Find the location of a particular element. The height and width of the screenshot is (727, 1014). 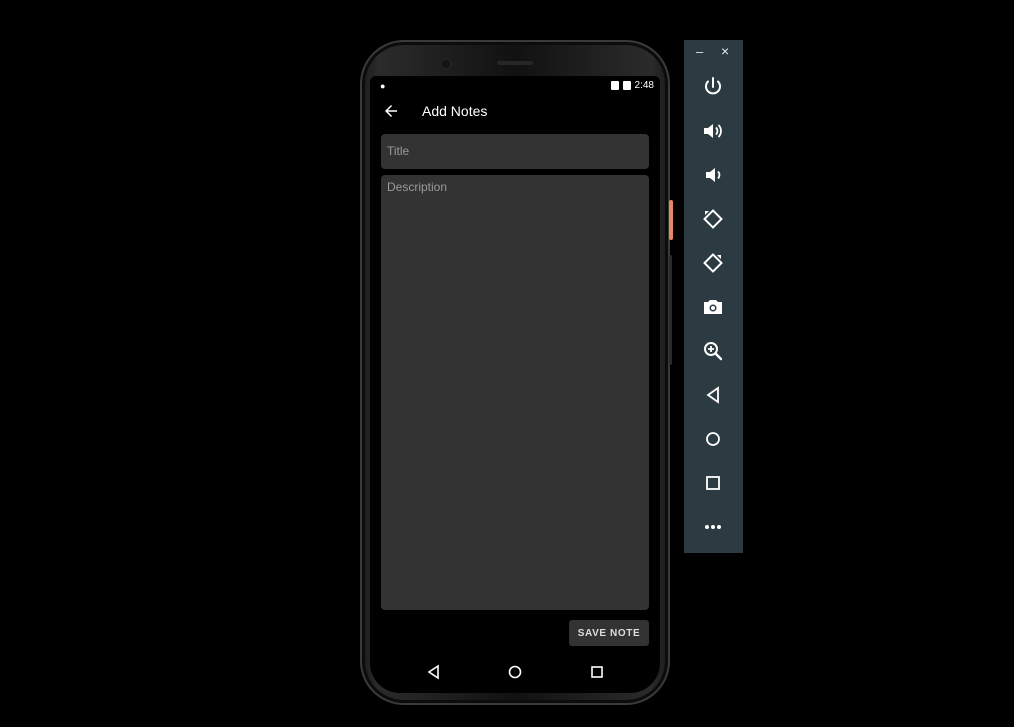

signal-icon is located at coordinates (614, 85).